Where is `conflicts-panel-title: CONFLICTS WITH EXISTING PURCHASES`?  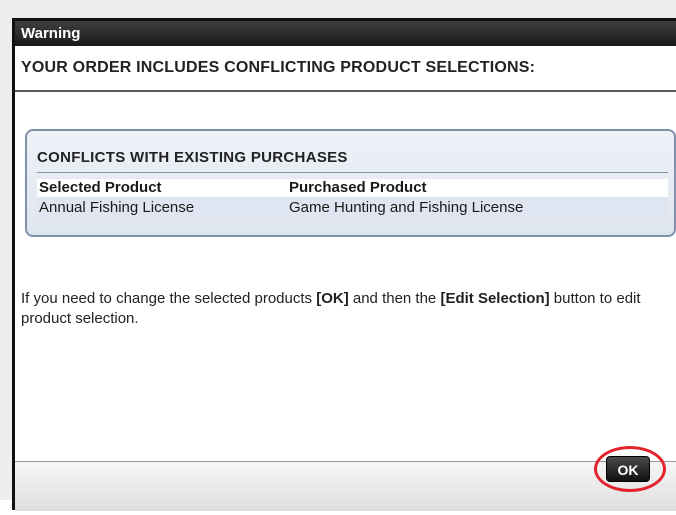 conflicts-panel-title: CONFLICTS WITH EXISTING PURCHASES is located at coordinates (192, 157).